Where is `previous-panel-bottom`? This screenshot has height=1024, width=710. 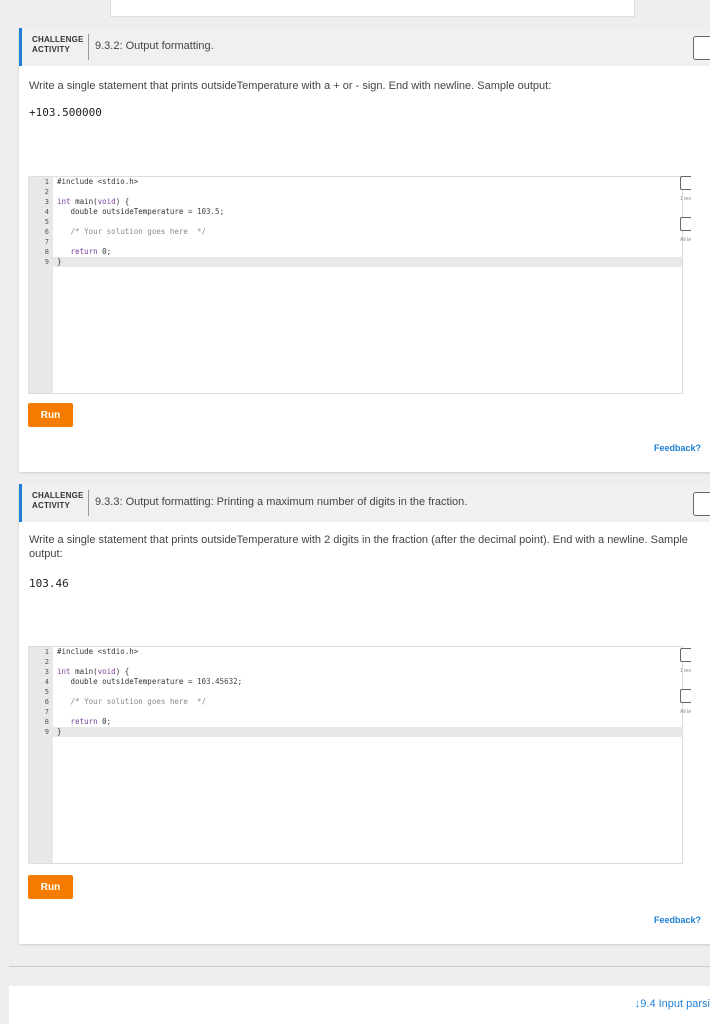
previous-panel-bottom is located at coordinates (372, 8).